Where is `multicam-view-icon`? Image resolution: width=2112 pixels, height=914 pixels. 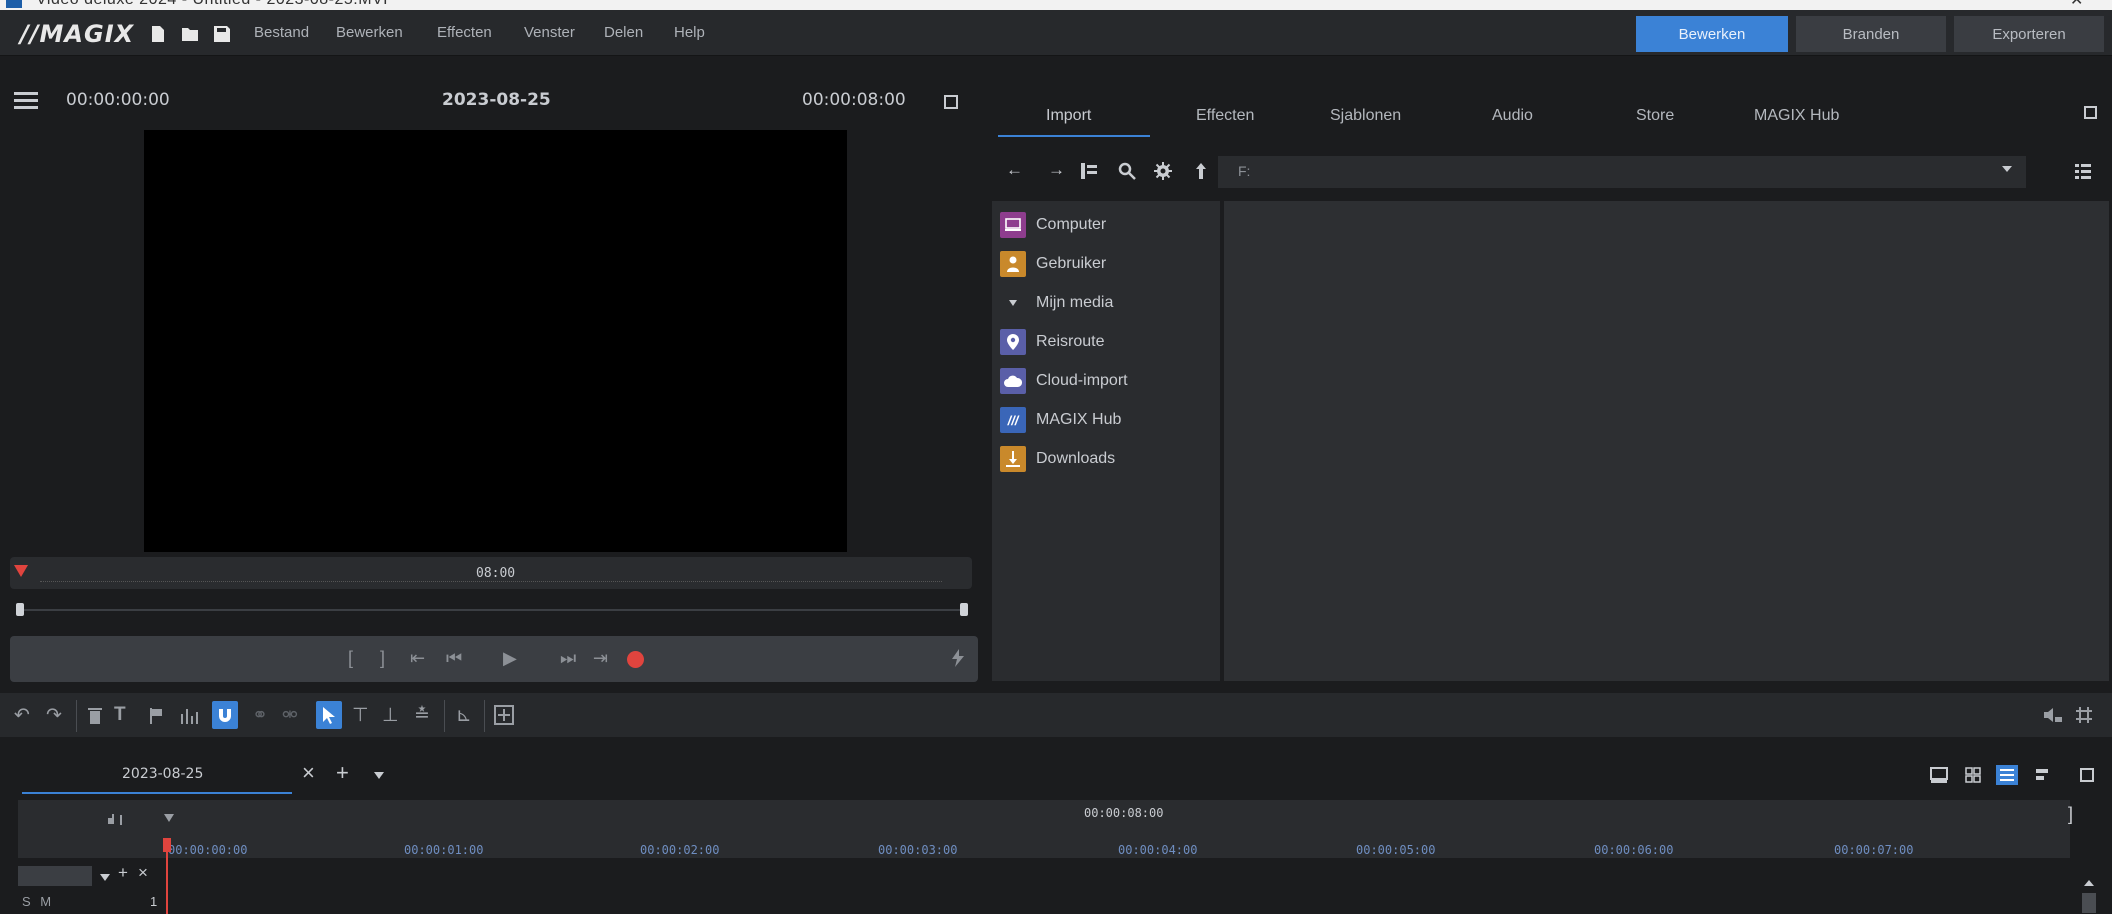
multicam-view-icon is located at coordinates (2043, 775).